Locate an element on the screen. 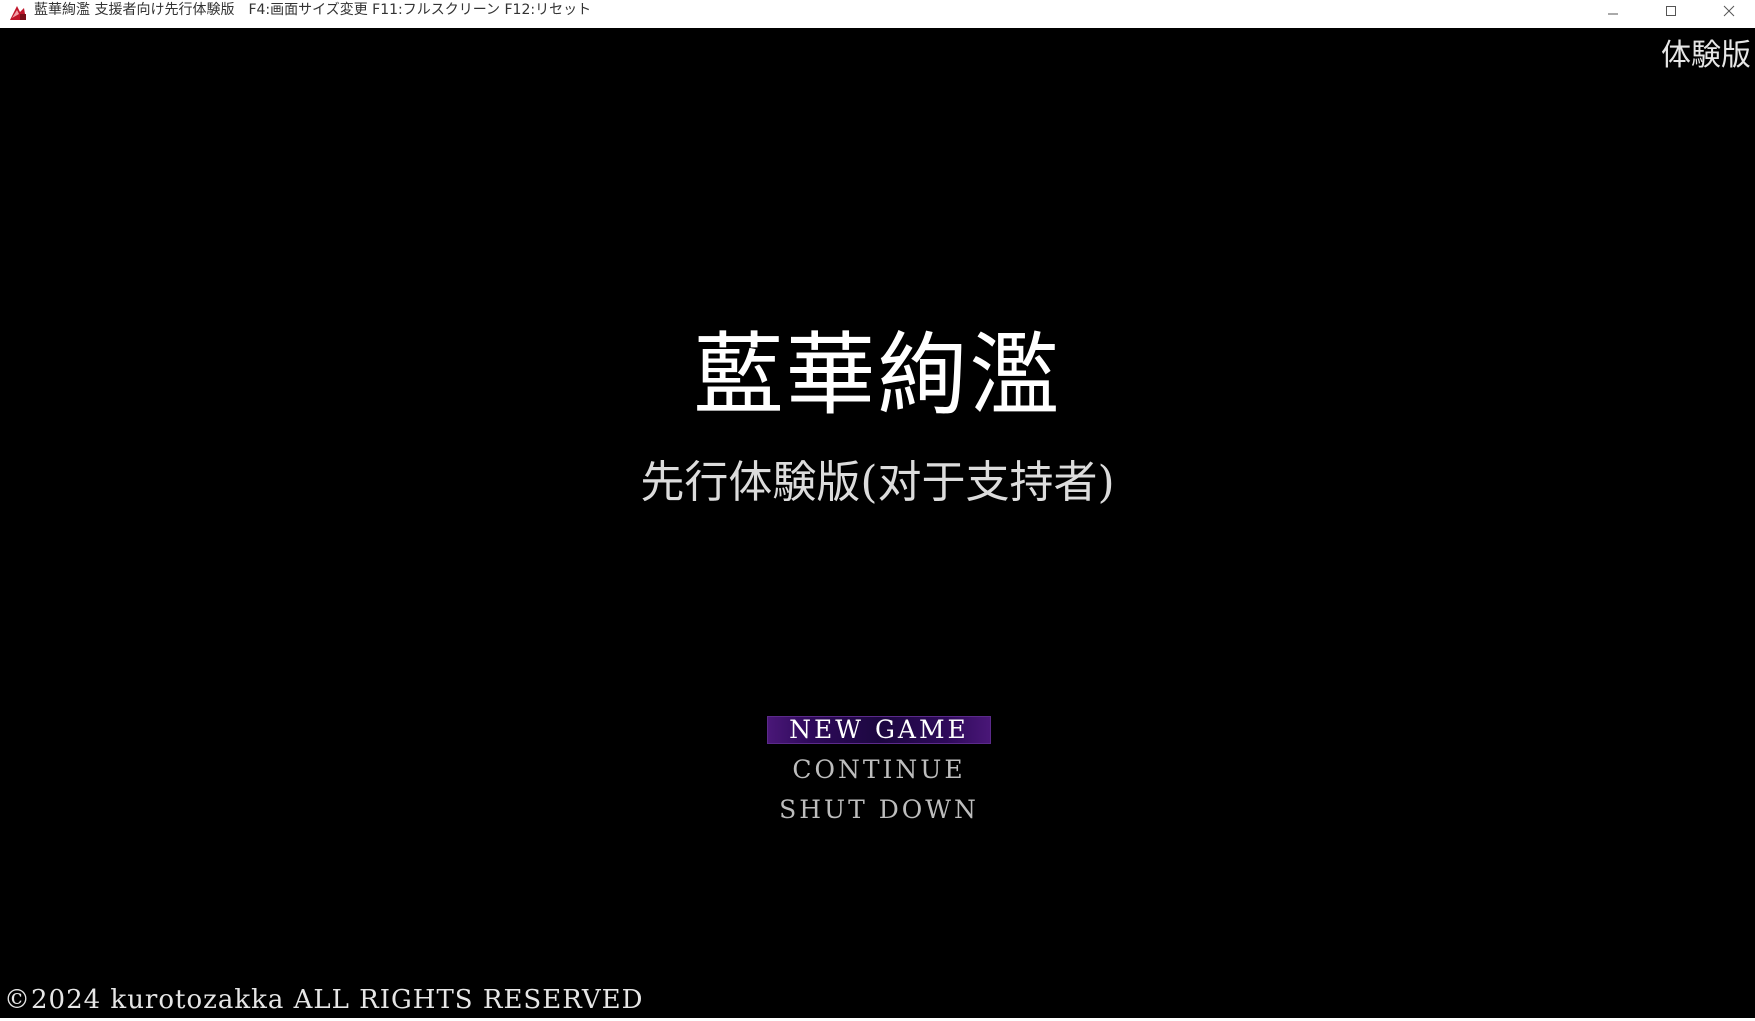  close-button is located at coordinates (1727, 11).